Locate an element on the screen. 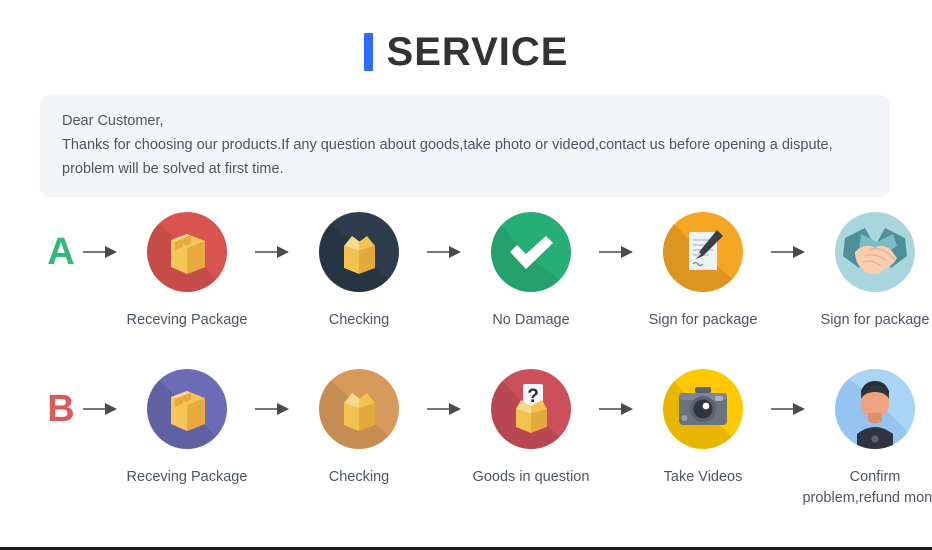 The image size is (932, 550). flow-step: No Damage is located at coordinates (531, 271).